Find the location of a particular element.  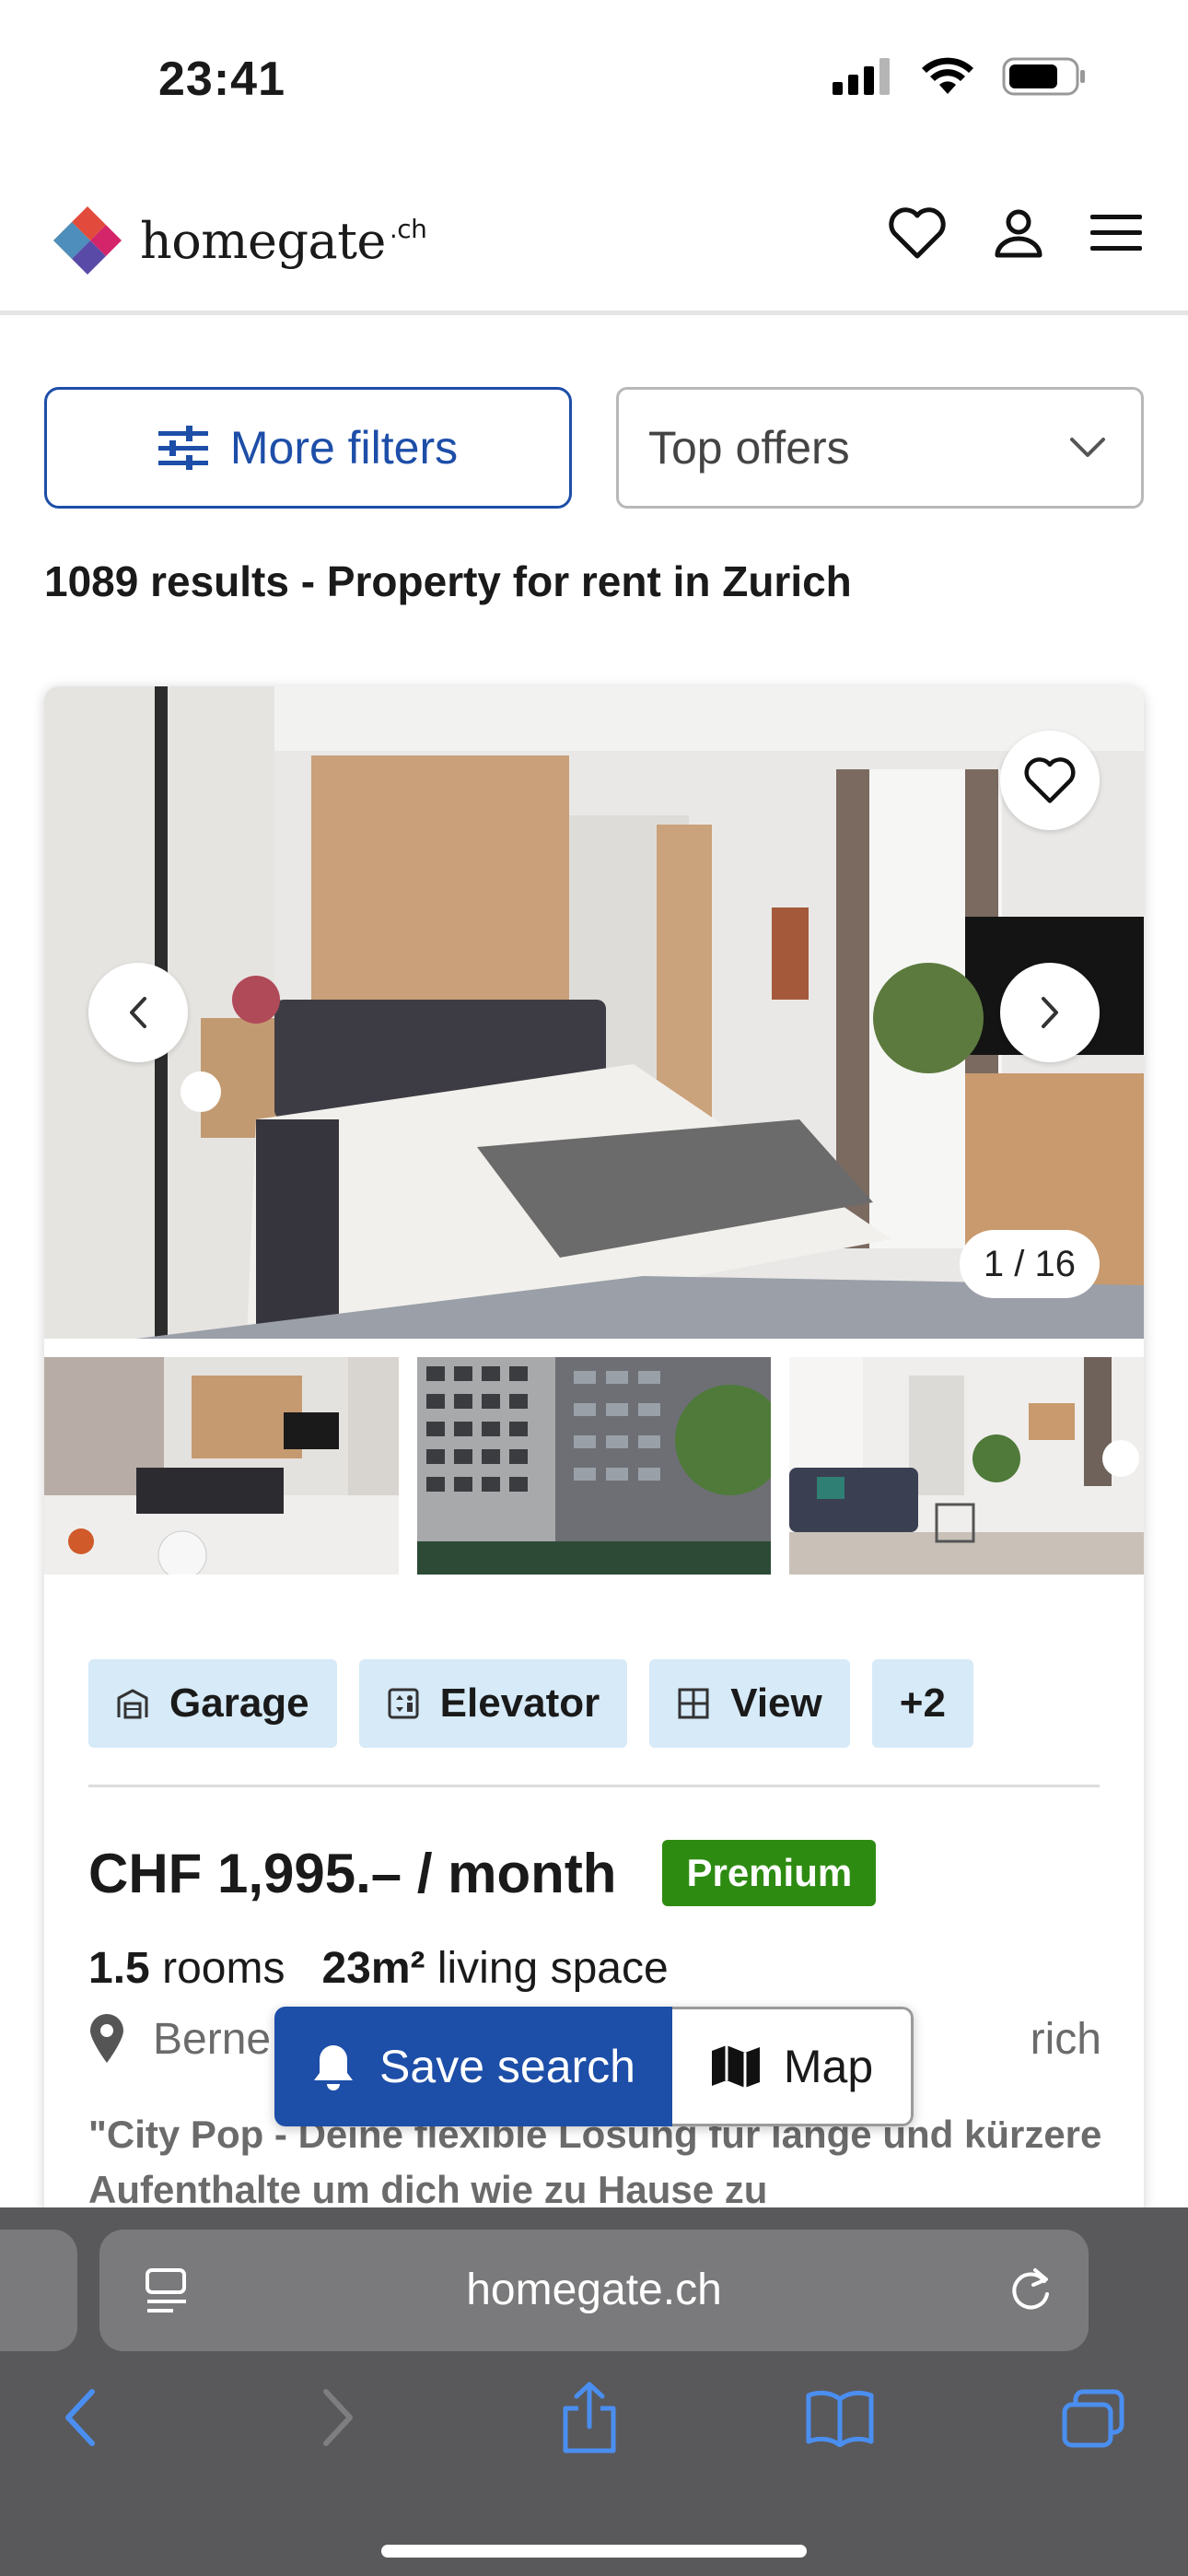

map-button: Map is located at coordinates (793, 2066).